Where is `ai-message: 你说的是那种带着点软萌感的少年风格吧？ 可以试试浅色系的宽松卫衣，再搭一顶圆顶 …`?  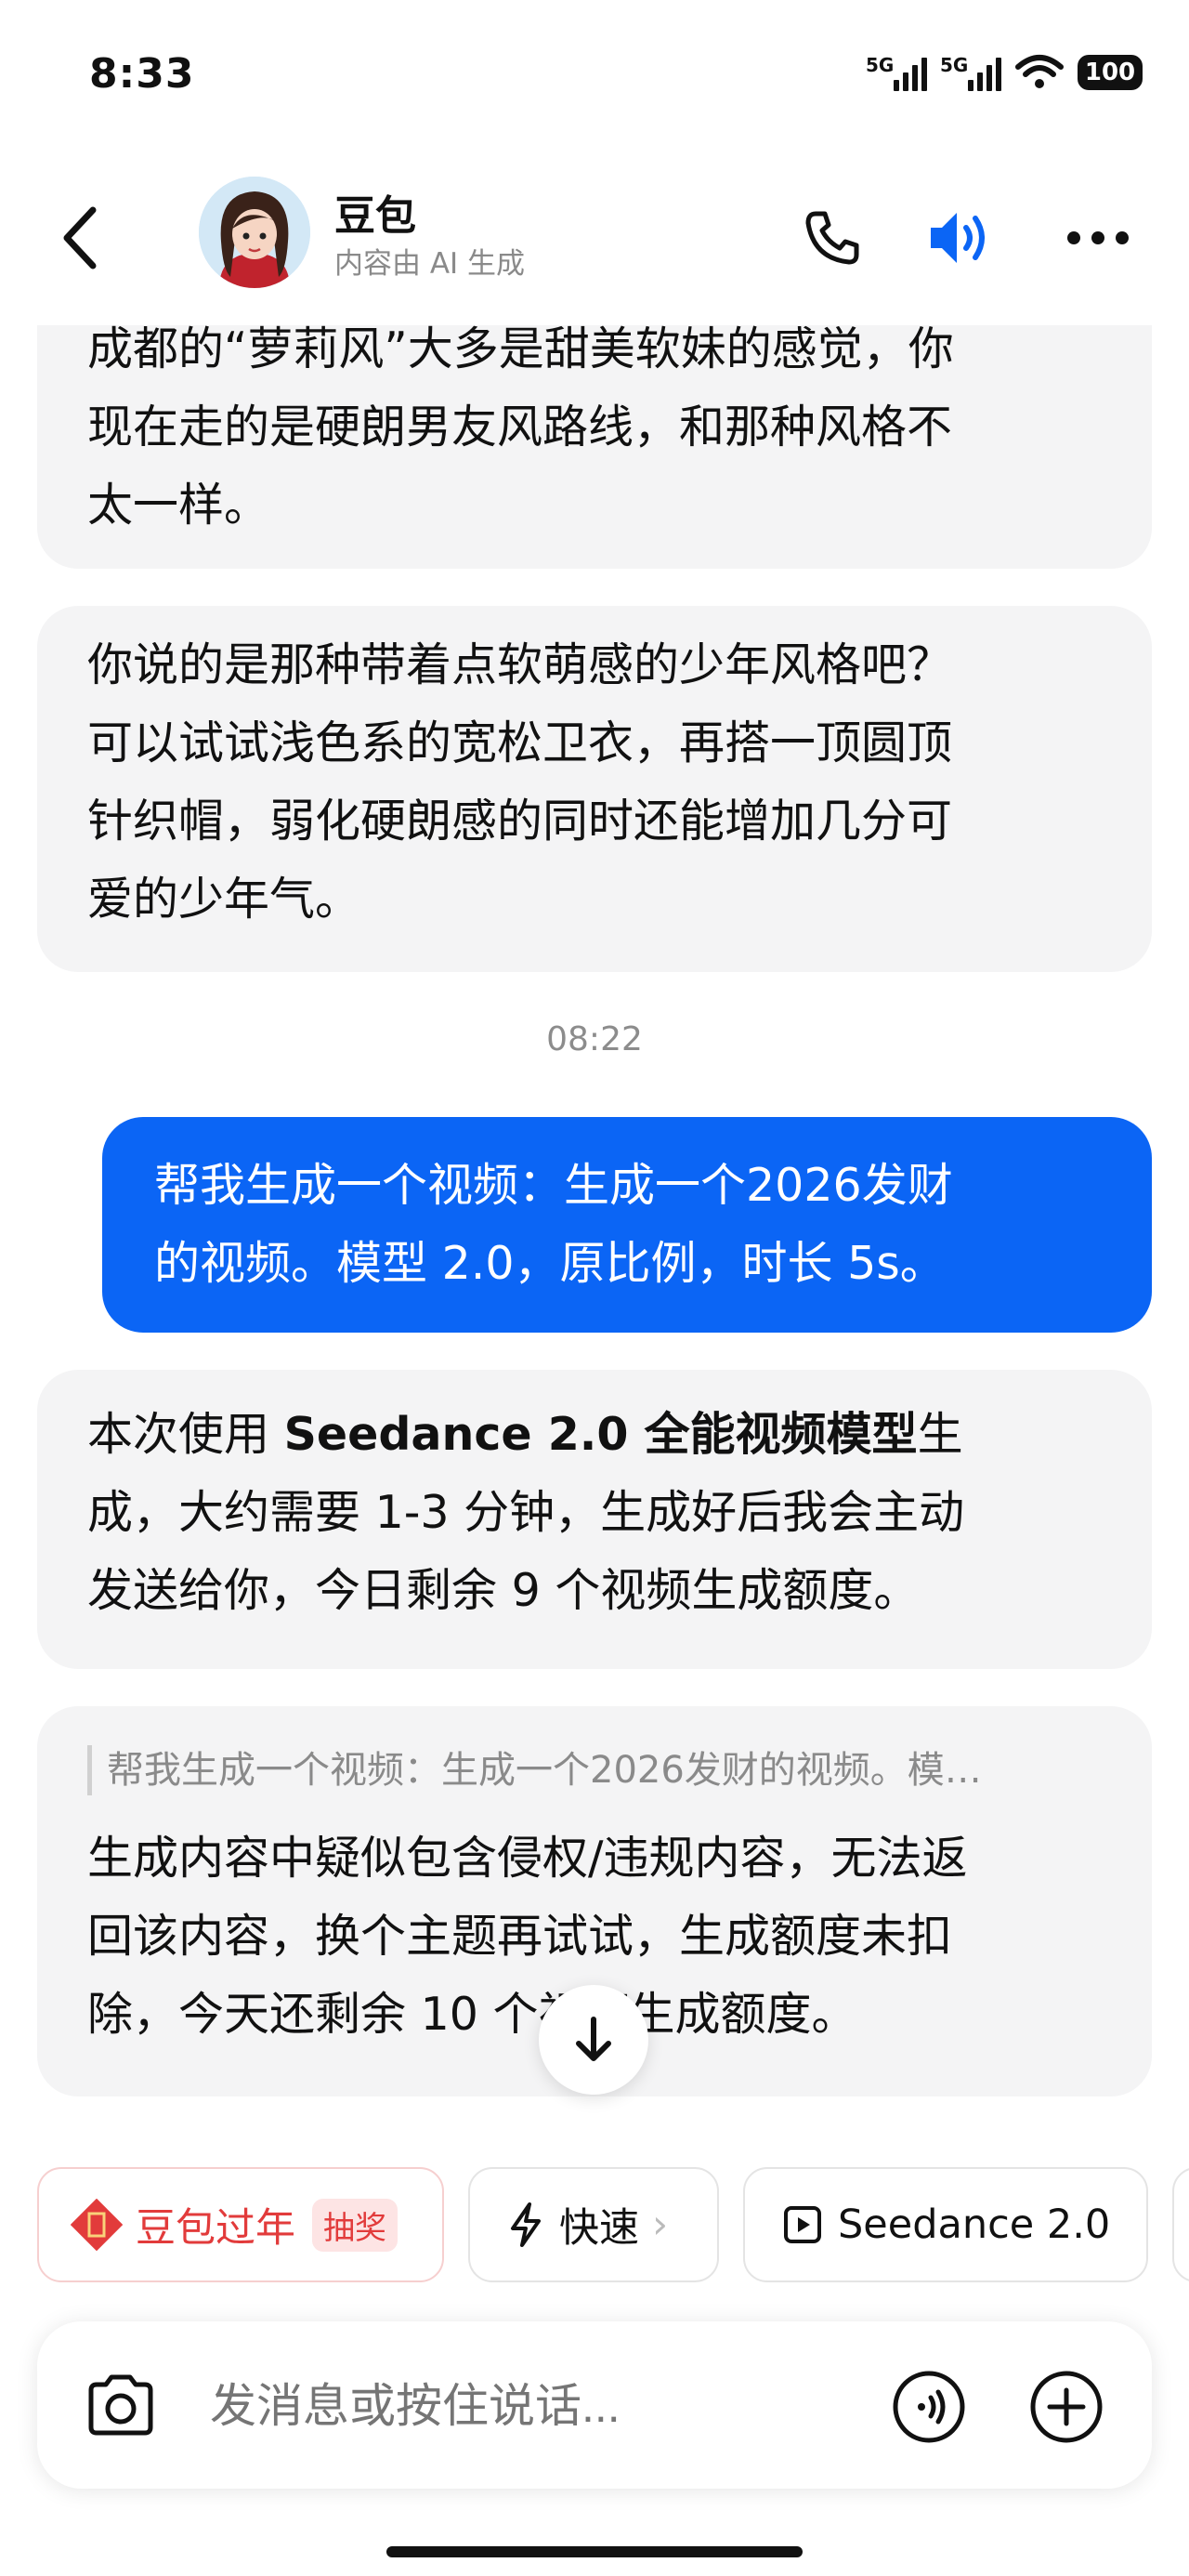 ai-message: 你说的是那种带着点软萌感的少年风格吧？ 可以试试浅色系的宽松卫衣，再搭一顶圆顶 … is located at coordinates (594, 789).